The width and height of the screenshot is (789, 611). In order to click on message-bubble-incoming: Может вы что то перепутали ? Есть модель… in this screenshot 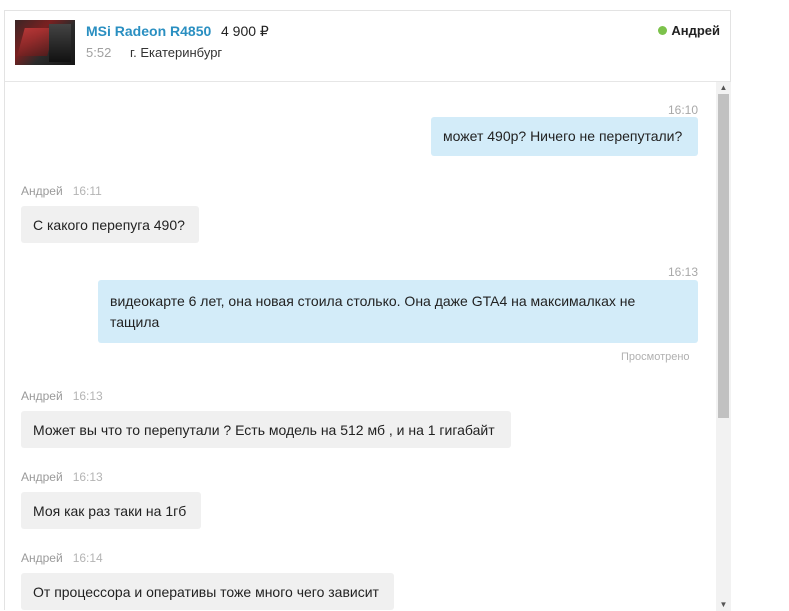, I will do `click(266, 429)`.